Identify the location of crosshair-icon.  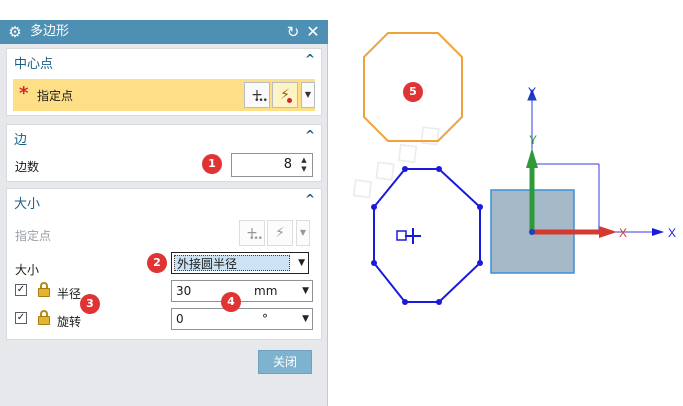
(413, 236).